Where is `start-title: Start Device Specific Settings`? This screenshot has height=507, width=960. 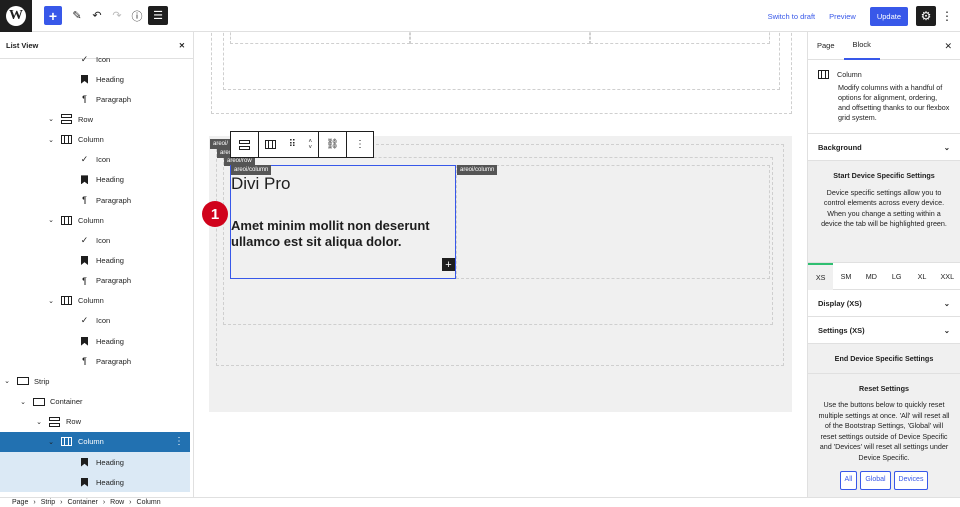
start-title: Start Device Specific Settings is located at coordinates (884, 175).